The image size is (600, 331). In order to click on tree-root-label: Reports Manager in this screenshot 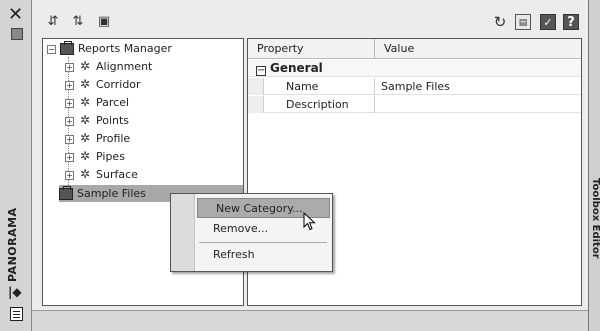, I will do `click(125, 48)`.